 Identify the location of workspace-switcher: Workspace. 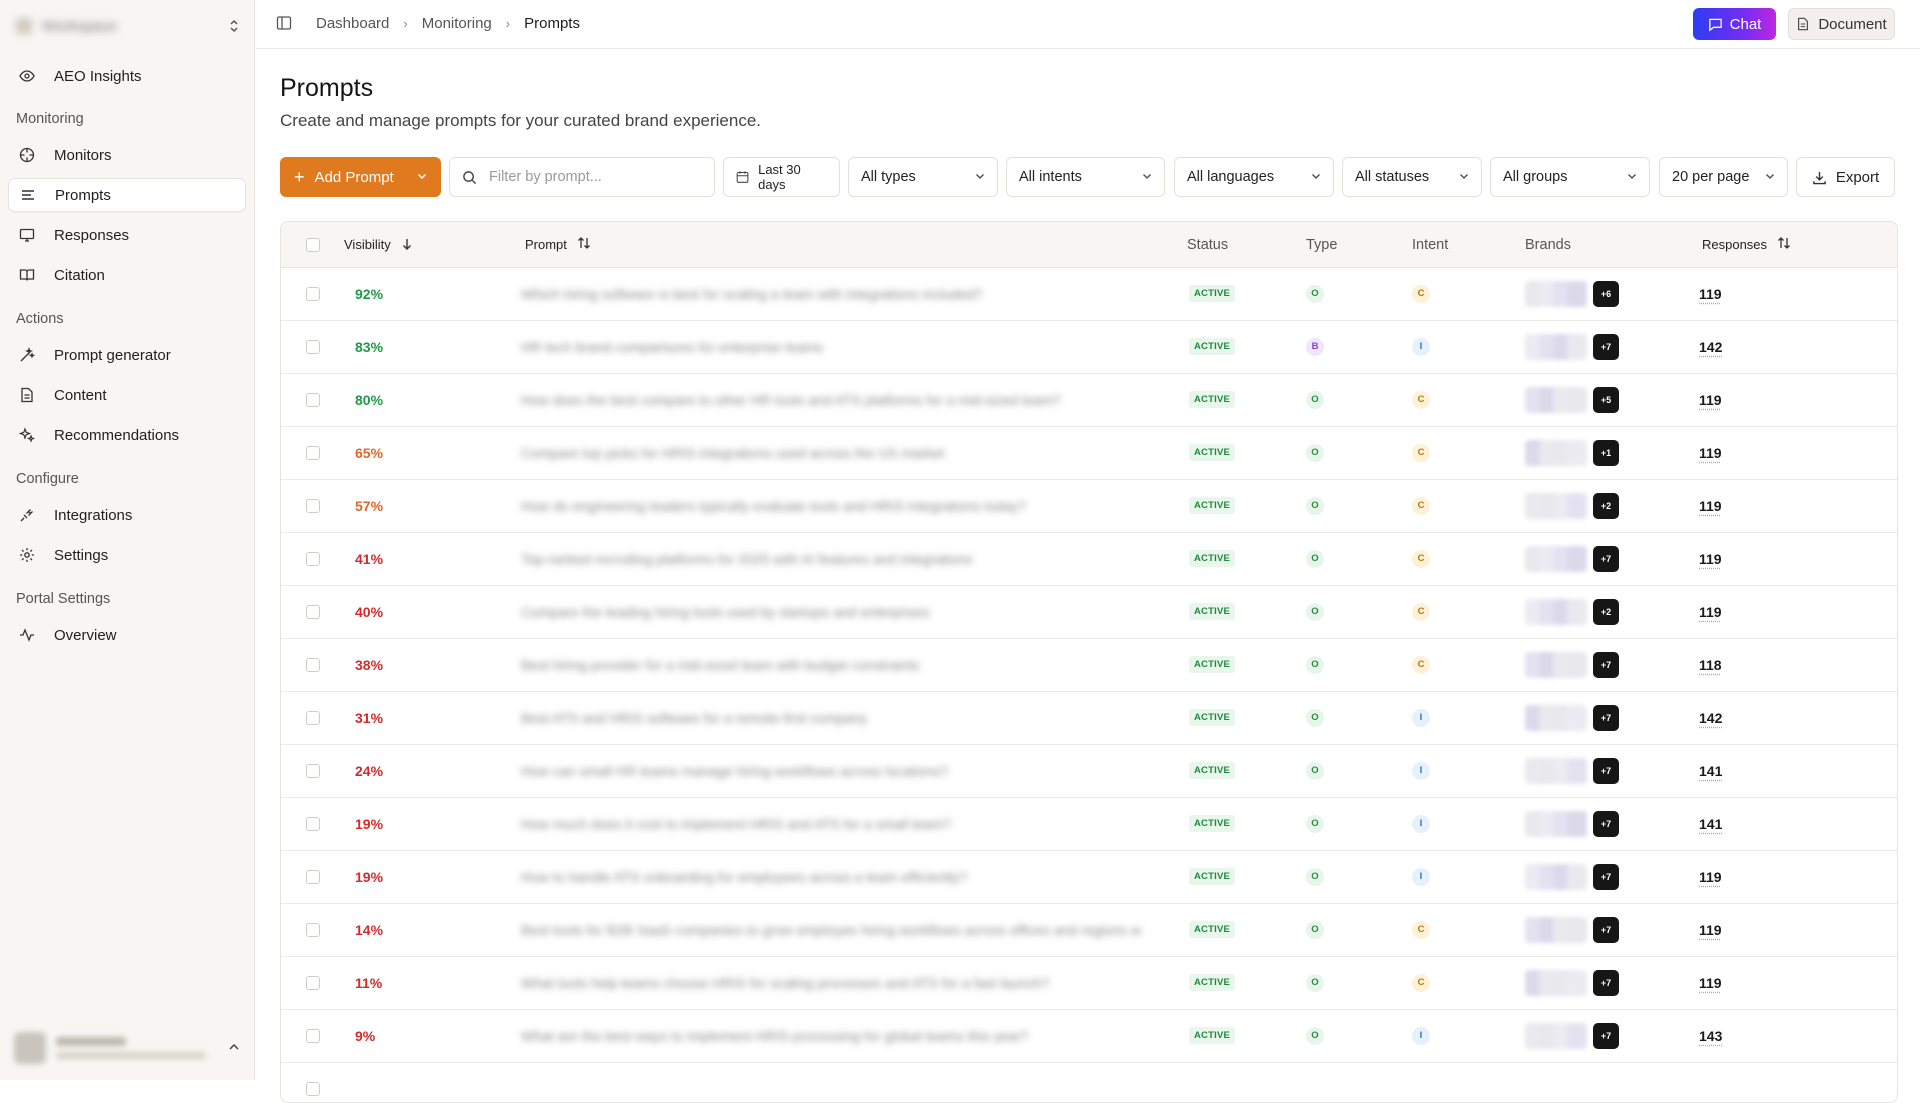
(128, 26).